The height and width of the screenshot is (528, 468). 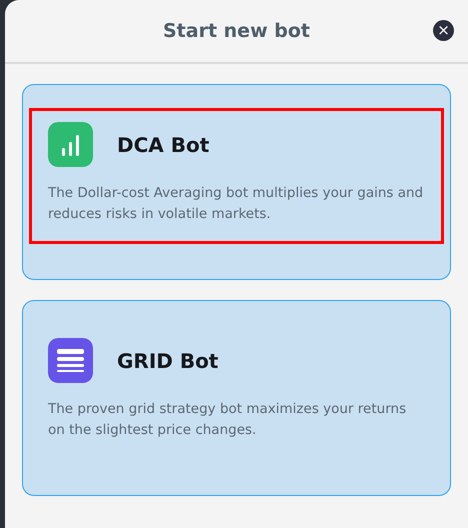 I want to click on bot-title: DCA Bot, so click(x=163, y=145).